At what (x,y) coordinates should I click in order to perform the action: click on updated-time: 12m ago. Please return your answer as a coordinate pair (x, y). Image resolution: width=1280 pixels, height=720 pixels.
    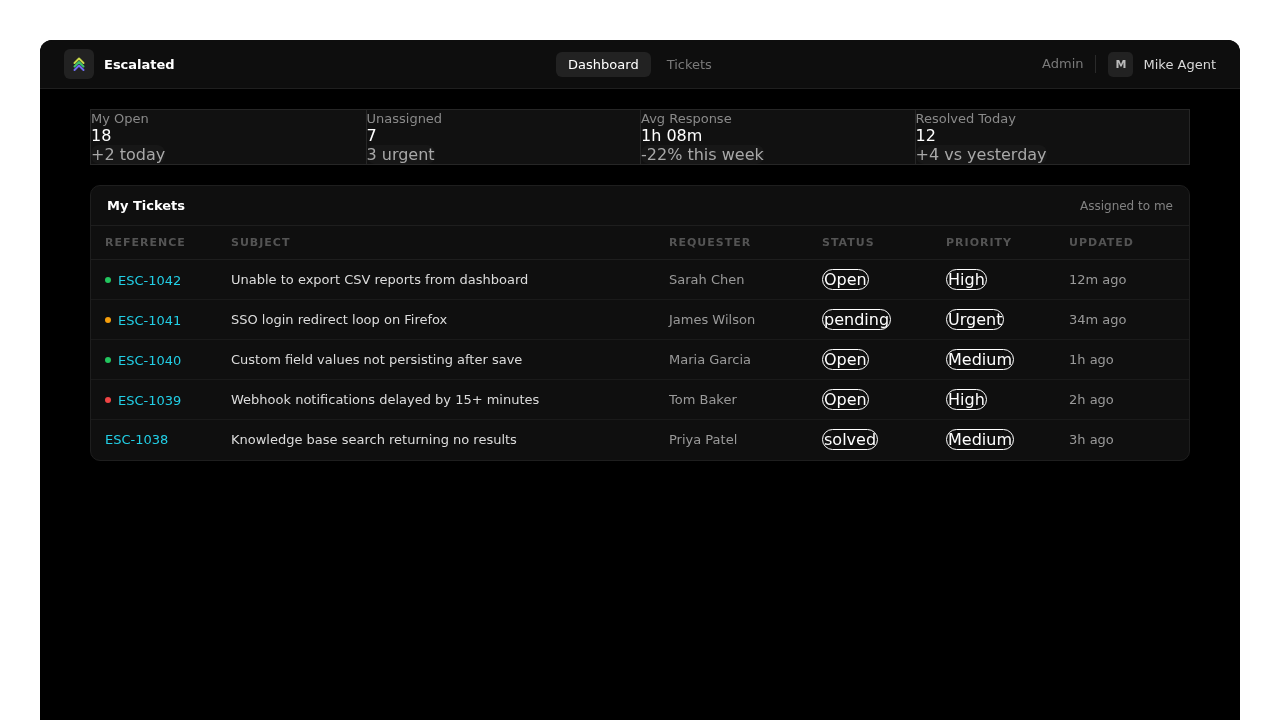
    Looking at the image, I should click on (1098, 279).